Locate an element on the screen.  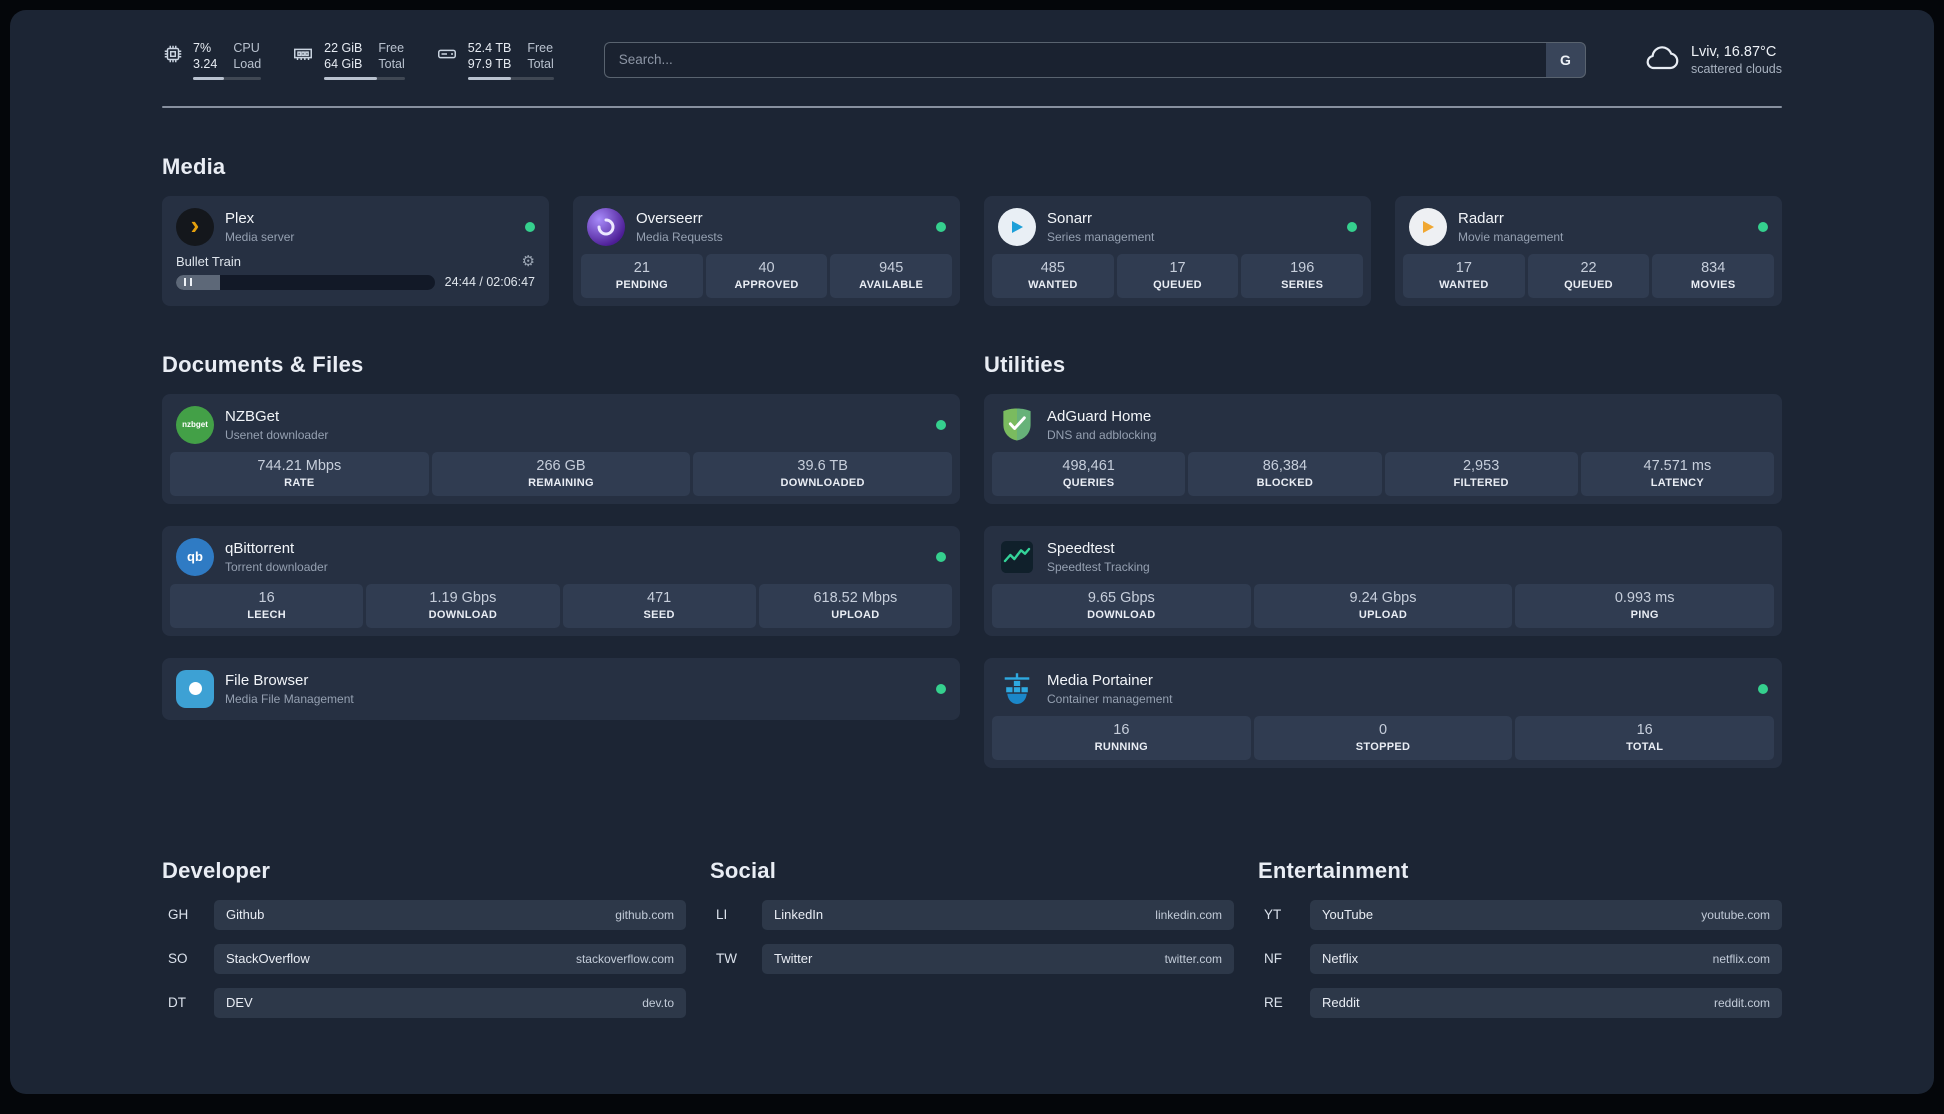
adguard-icon is located at coordinates (1017, 425).